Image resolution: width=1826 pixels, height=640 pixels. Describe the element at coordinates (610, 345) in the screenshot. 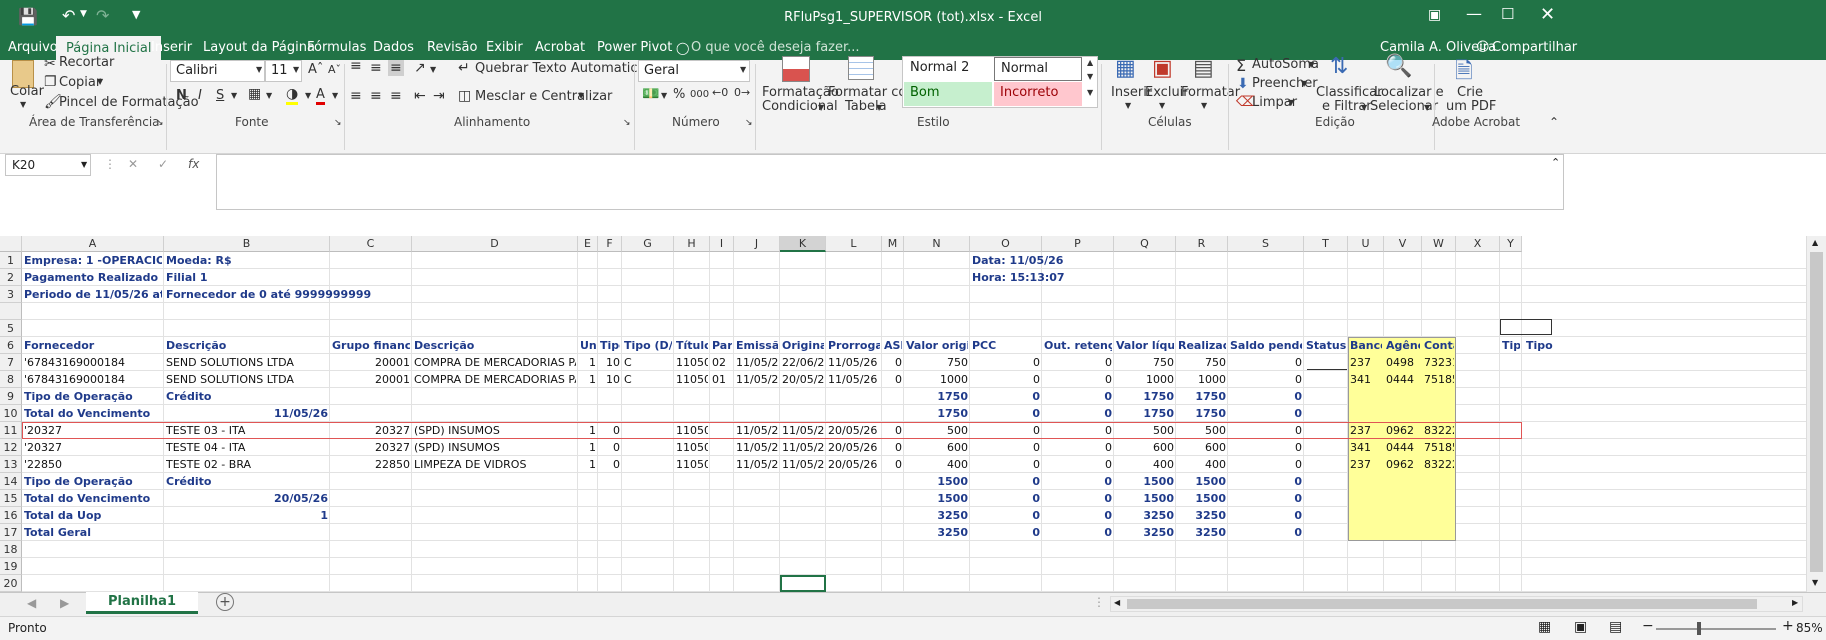

I see `cell-f6: Tipo` at that location.